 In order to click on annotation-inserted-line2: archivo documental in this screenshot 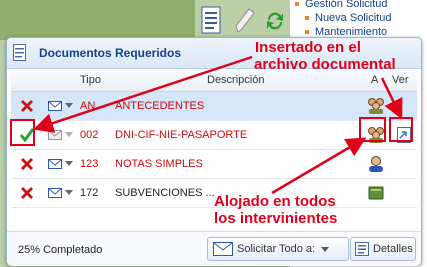, I will do `click(325, 64)`.